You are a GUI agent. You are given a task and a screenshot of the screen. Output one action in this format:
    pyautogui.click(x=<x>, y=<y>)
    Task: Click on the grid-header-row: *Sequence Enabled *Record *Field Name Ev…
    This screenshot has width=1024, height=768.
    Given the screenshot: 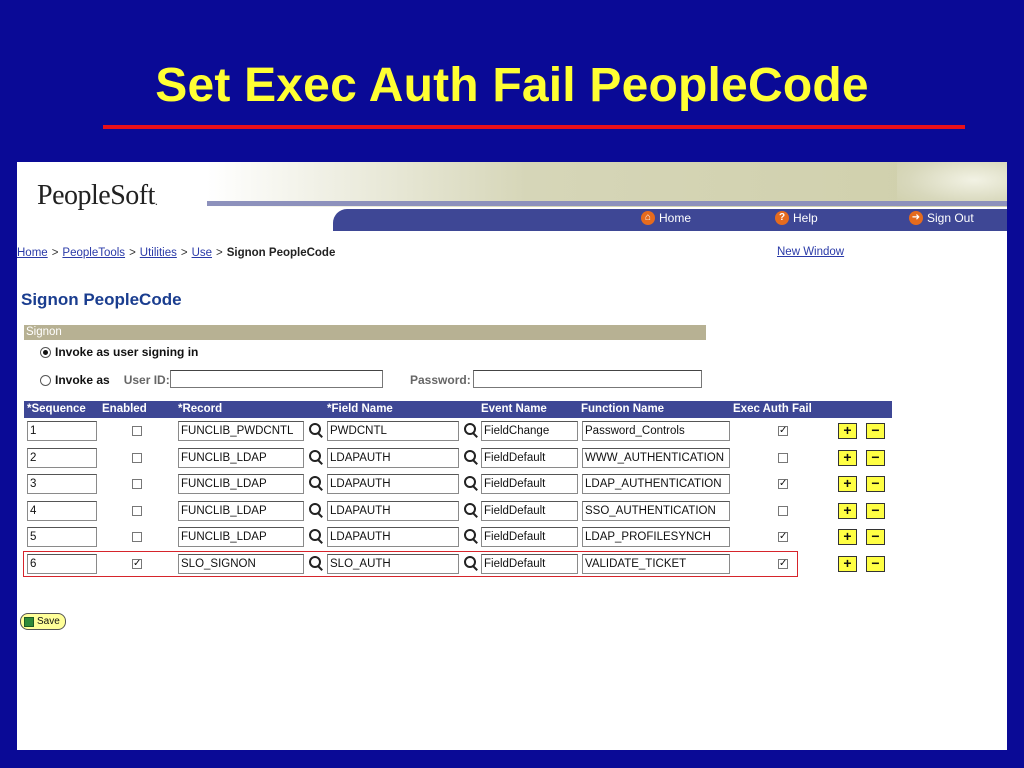 What is the action you would take?
    pyautogui.click(x=458, y=409)
    